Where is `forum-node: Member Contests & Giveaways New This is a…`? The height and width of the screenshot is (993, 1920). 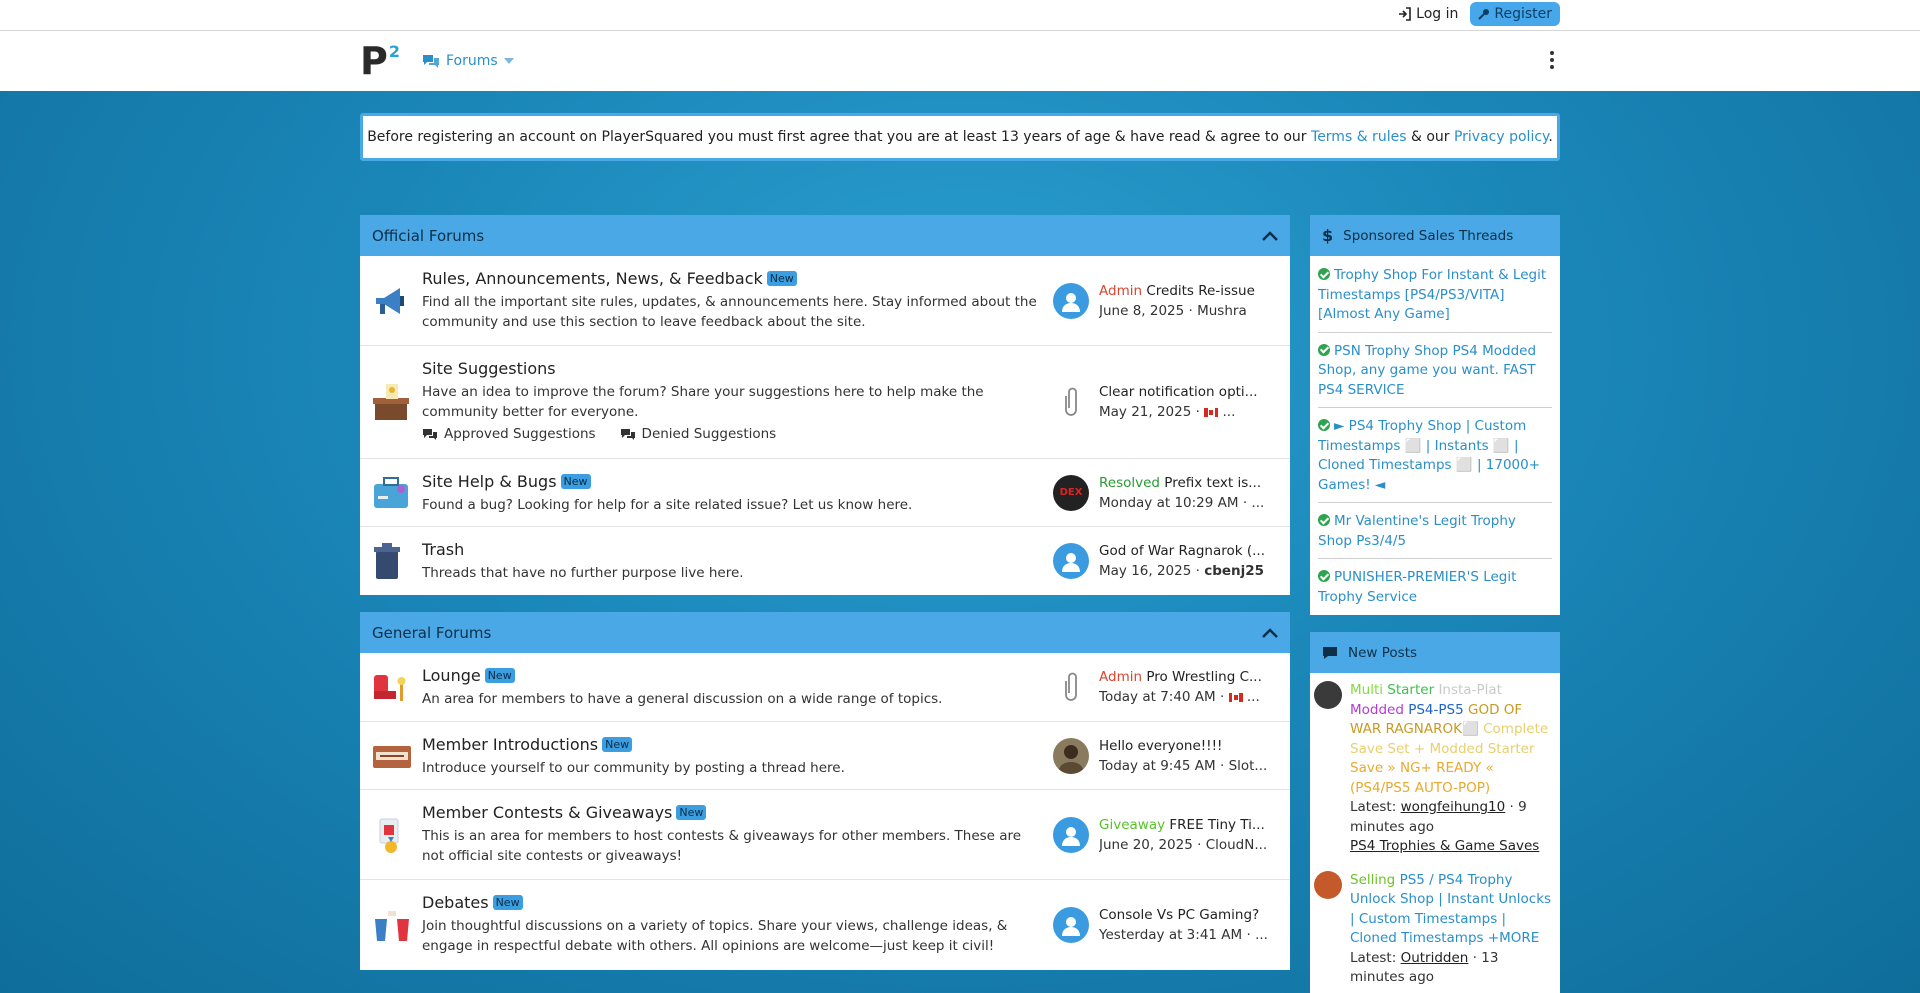 forum-node: Member Contests & Giveaways New This is a… is located at coordinates (825, 835).